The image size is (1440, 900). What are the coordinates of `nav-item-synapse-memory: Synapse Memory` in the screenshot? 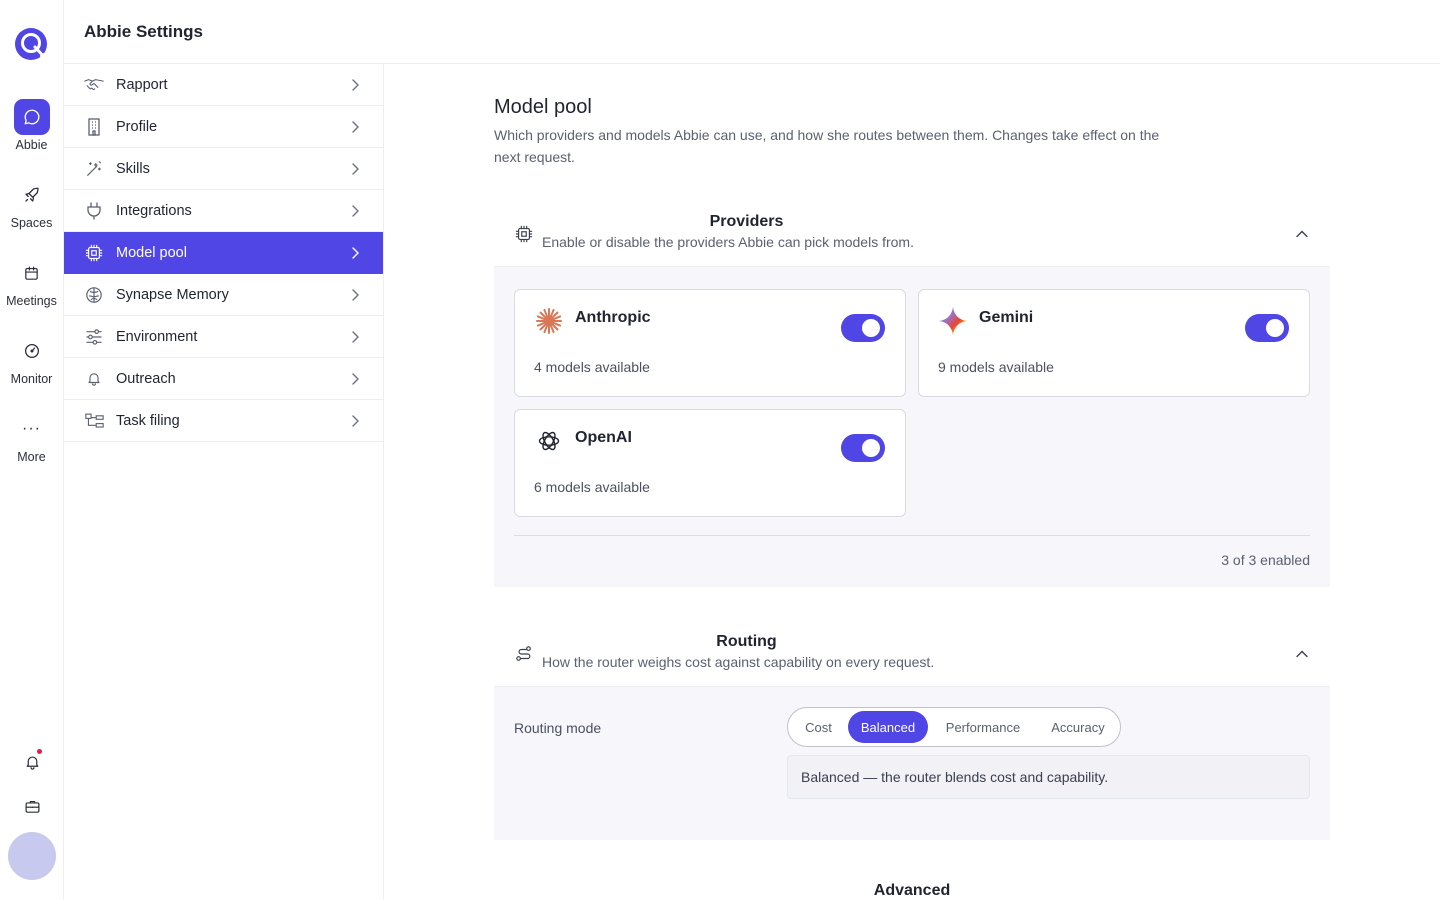 It's located at (223, 295).